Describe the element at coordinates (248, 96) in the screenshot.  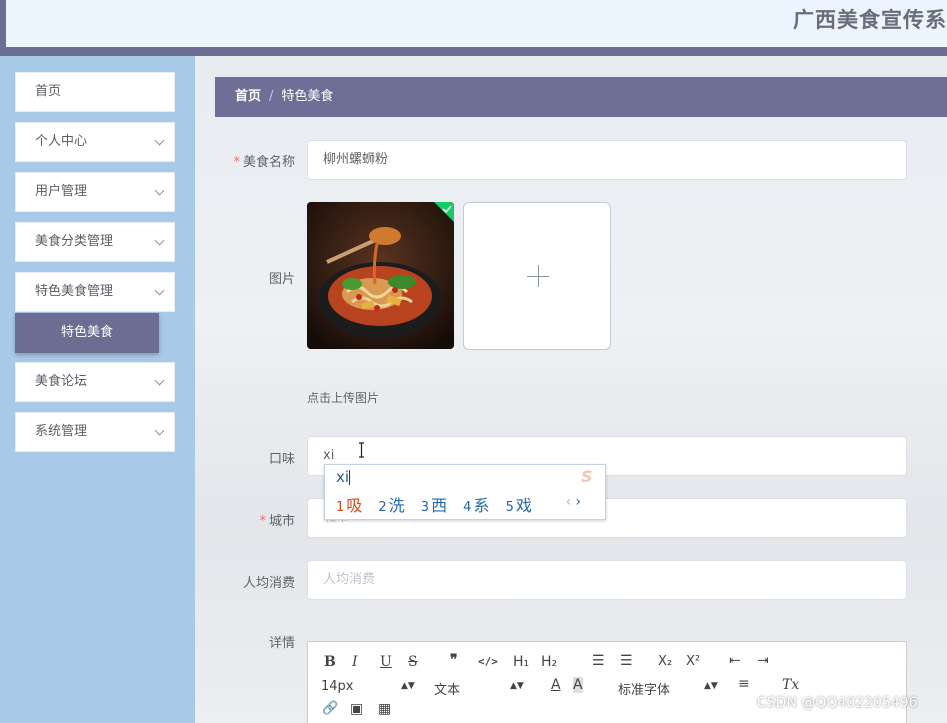
I see `breadcrumb-home: 首页` at that location.